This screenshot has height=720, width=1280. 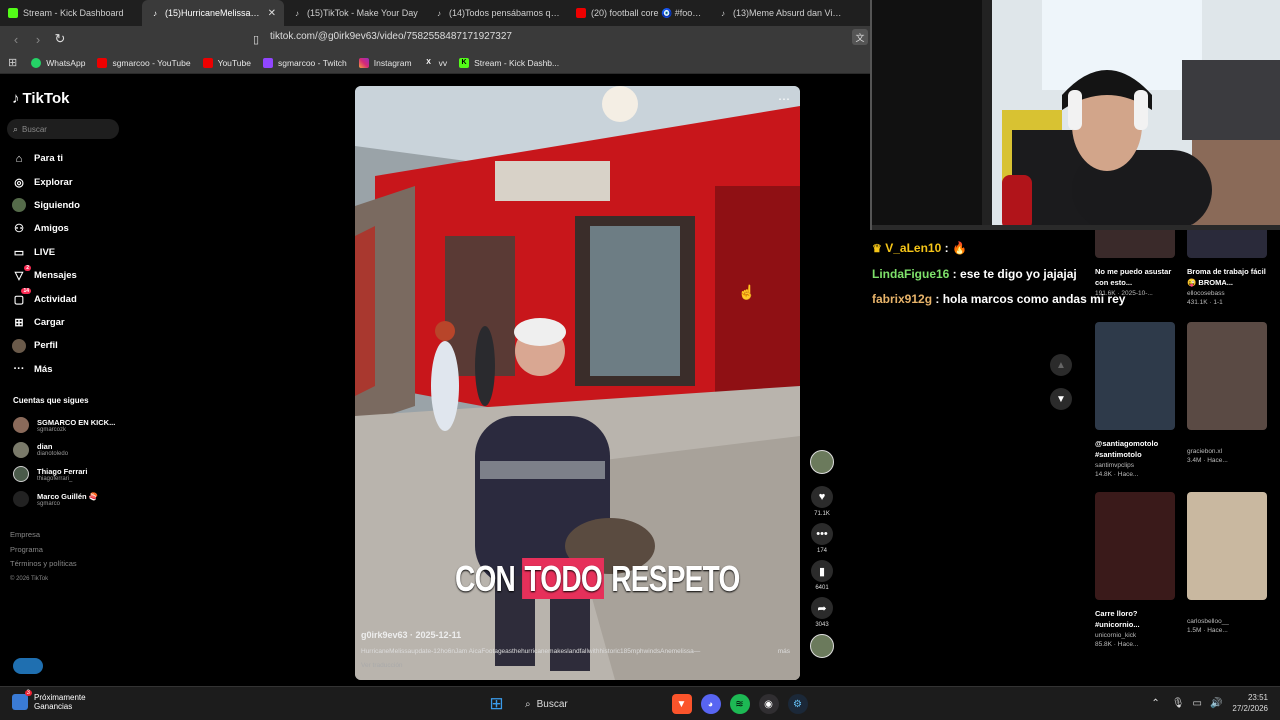 I want to click on nav-cargar: ⊞ Cargar, so click(x=46, y=322).